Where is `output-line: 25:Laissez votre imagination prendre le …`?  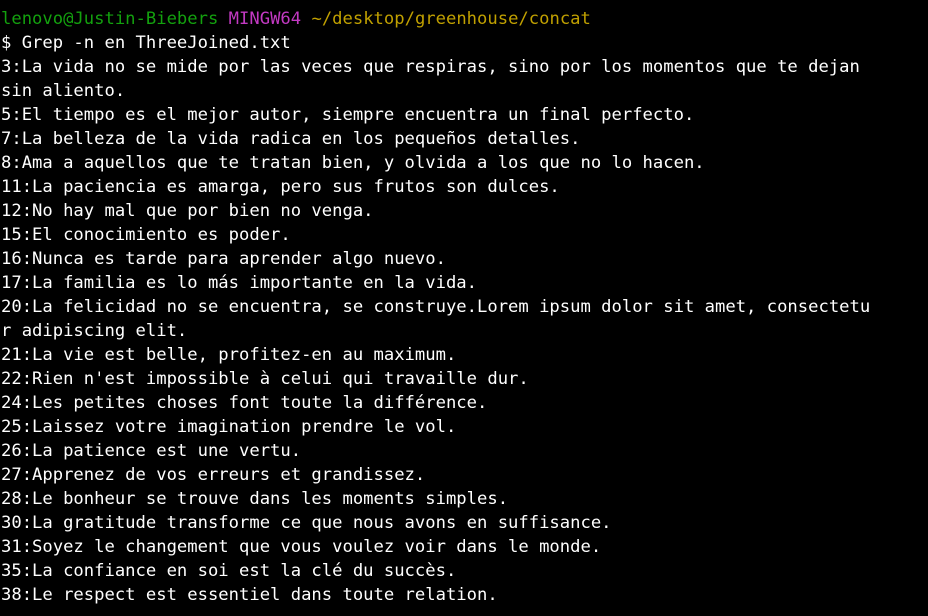 output-line: 25:Laissez votre imagination prendre le … is located at coordinates (229, 427).